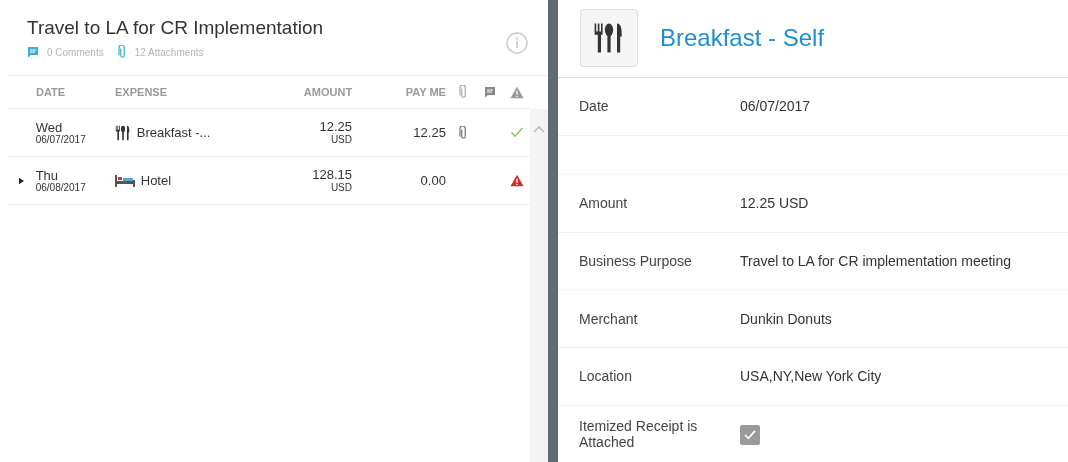 The width and height of the screenshot is (1068, 462). Describe the element at coordinates (47, 175) in the screenshot. I see `weekday-text: Thu` at that location.